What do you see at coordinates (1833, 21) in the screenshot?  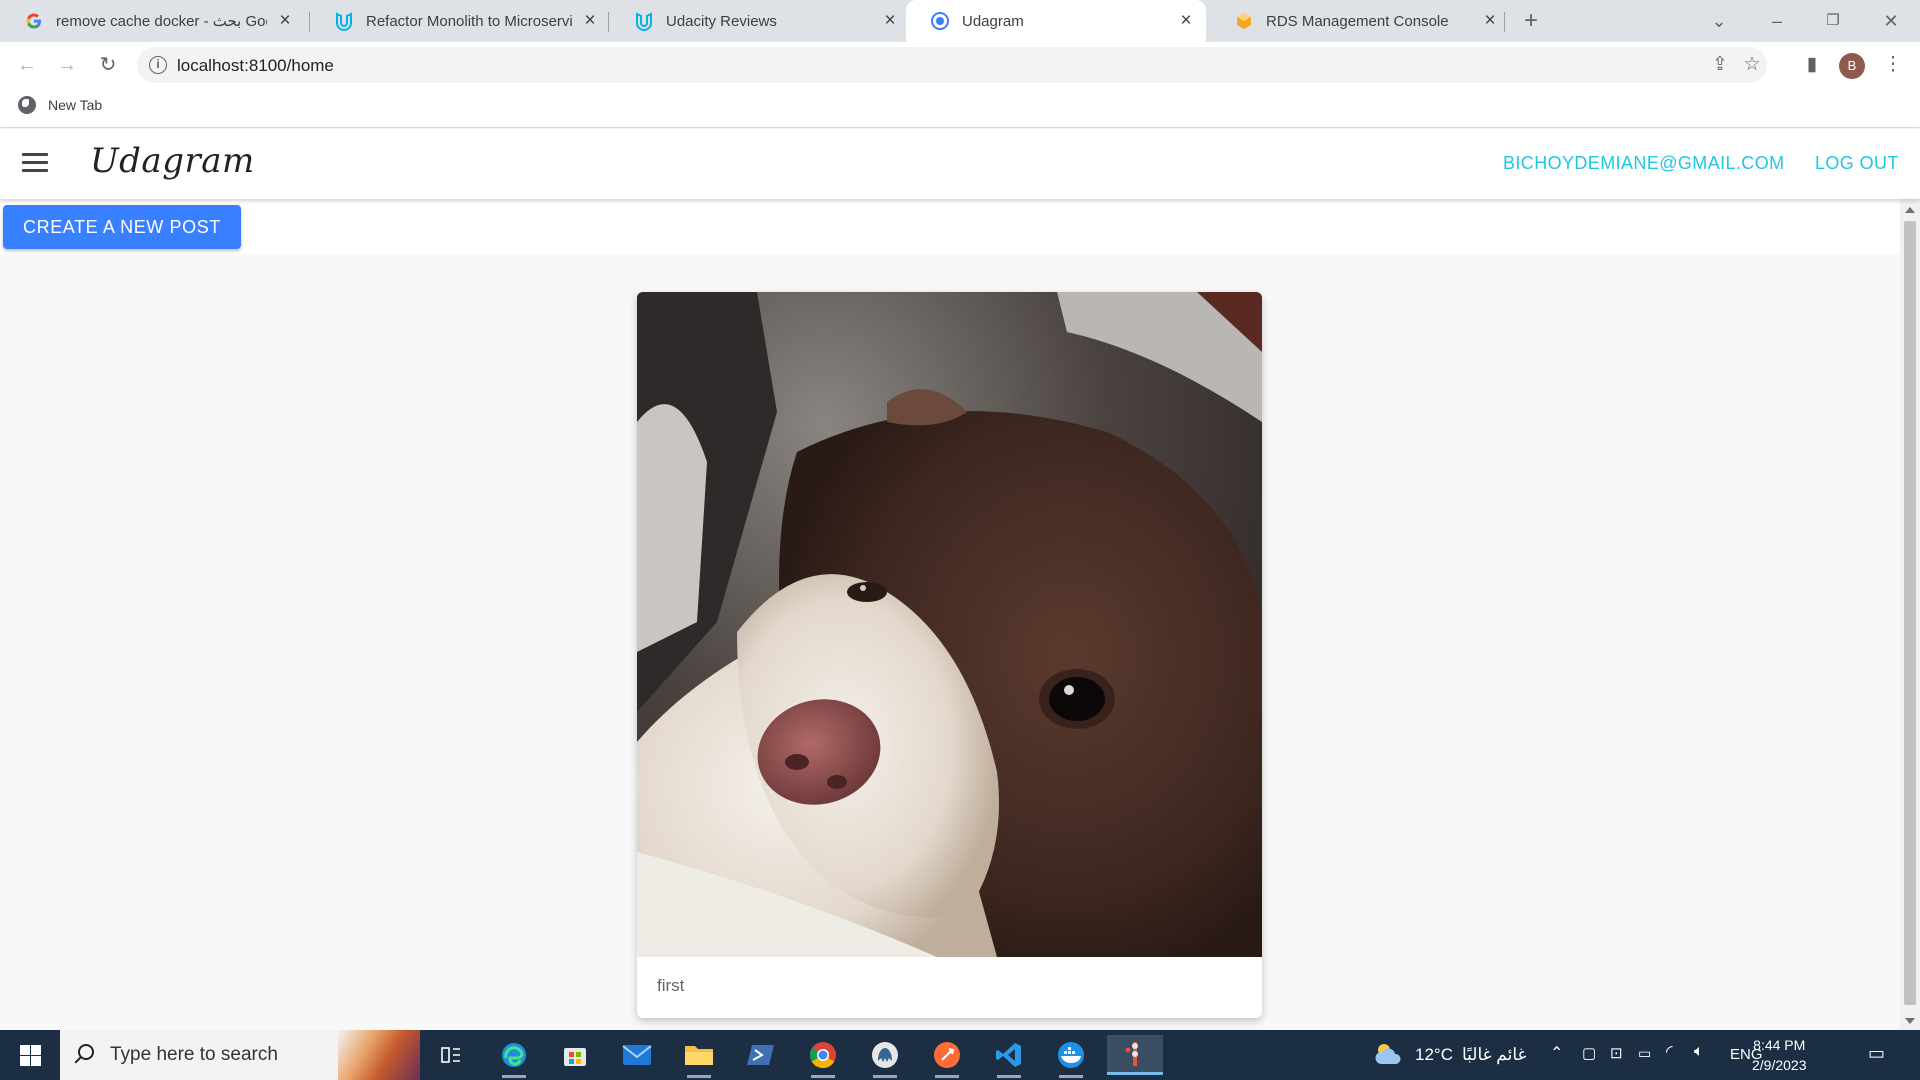 I see `restore-icon: ❐` at bounding box center [1833, 21].